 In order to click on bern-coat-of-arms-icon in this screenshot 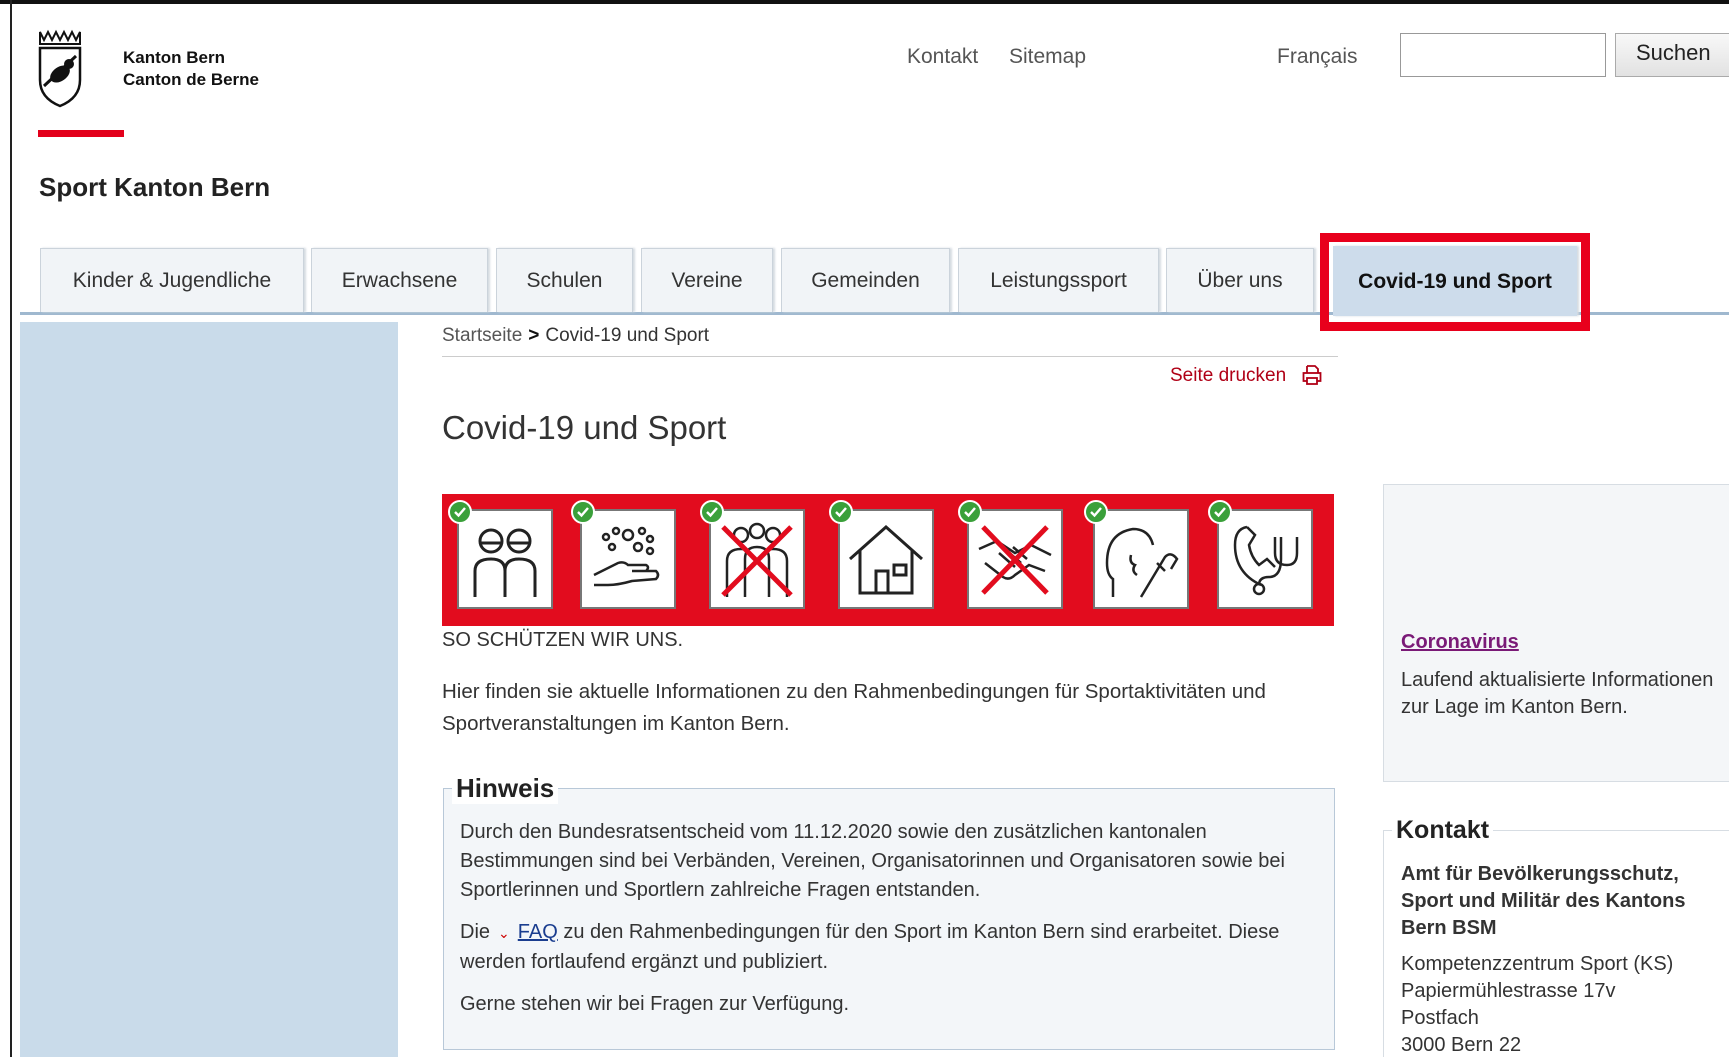, I will do `click(60, 68)`.